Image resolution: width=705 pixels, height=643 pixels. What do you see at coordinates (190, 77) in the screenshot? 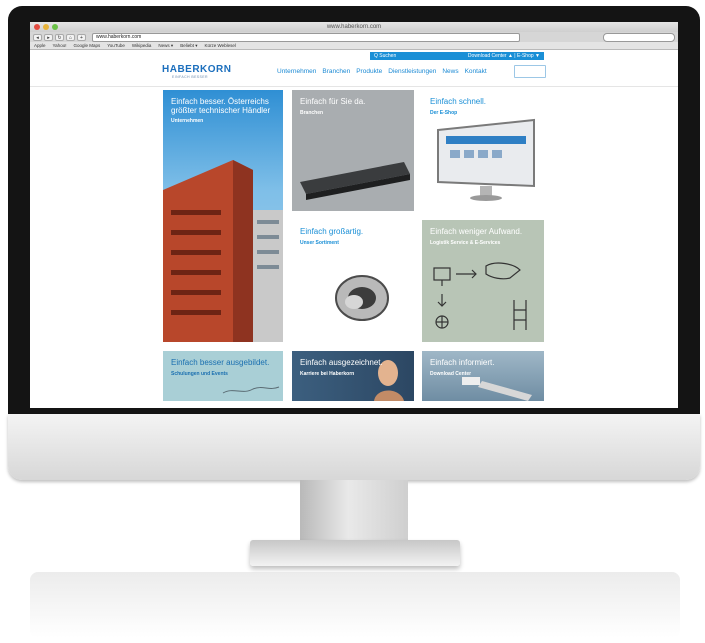
I see `logo-tagline: EINFACH BESSER` at bounding box center [190, 77].